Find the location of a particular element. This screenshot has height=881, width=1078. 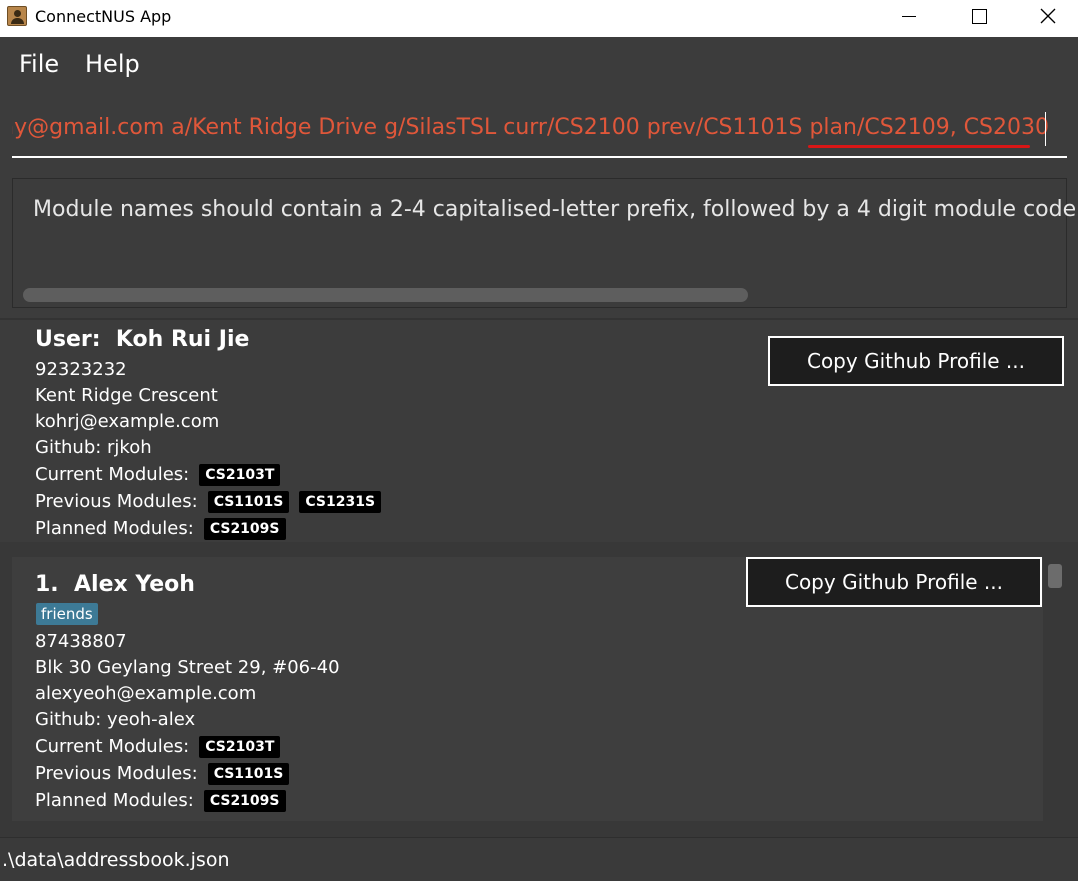

user-planned-modules: Planned Modules: CS2109S is located at coordinates (160, 529).